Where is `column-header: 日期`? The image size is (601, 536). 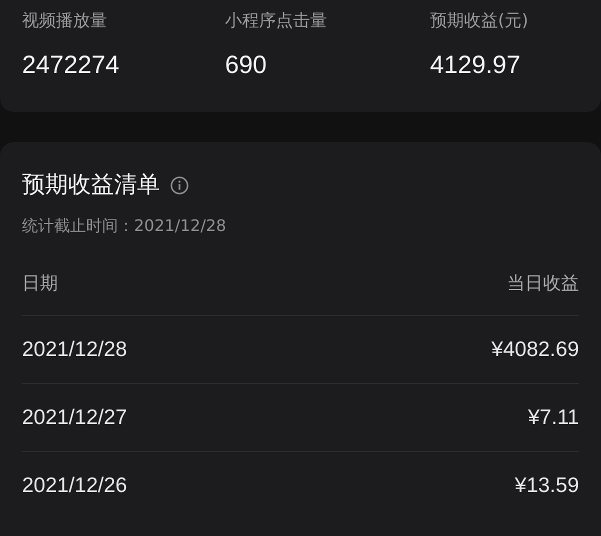 column-header: 日期 is located at coordinates (40, 283).